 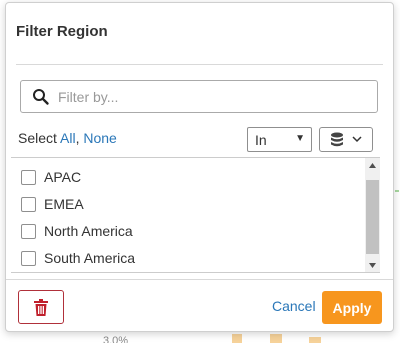 I want to click on list-item: EMEA, so click(x=52, y=204).